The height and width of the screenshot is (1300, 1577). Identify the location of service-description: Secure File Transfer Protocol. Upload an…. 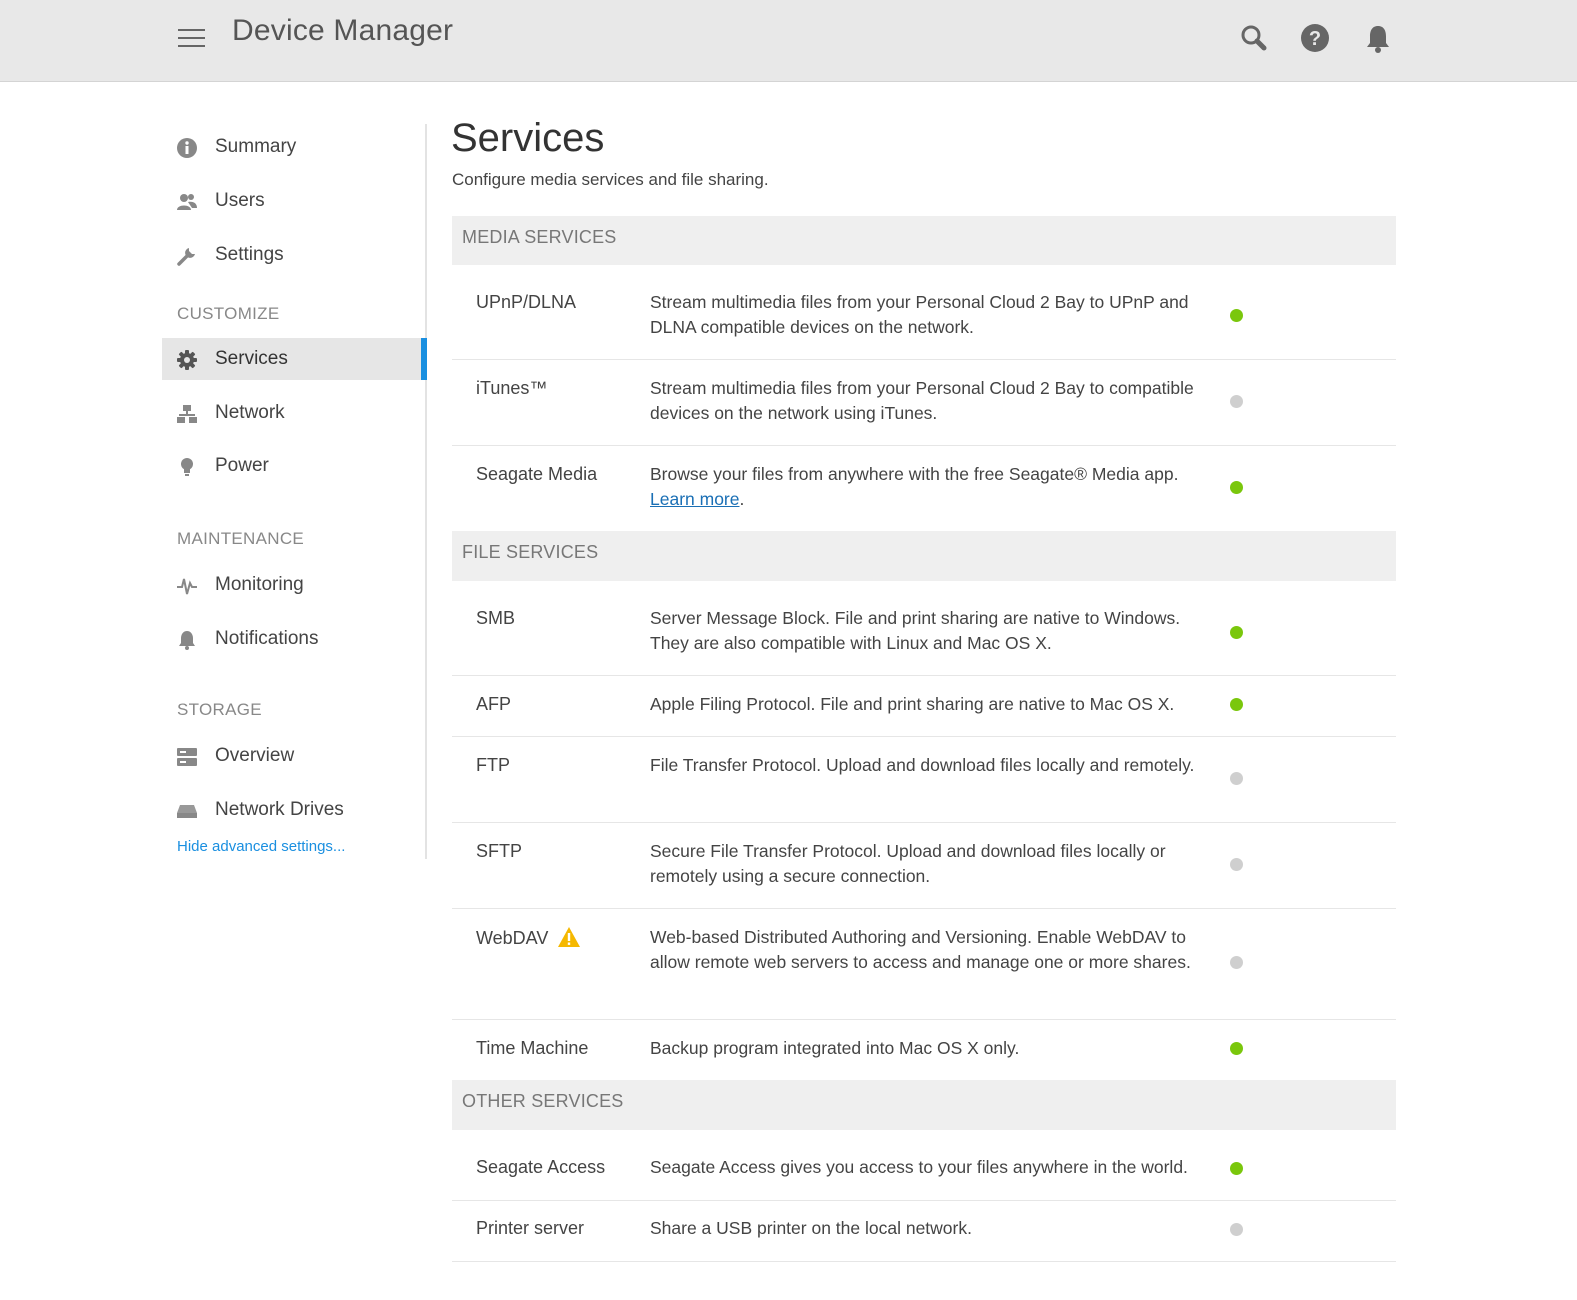
(908, 863).